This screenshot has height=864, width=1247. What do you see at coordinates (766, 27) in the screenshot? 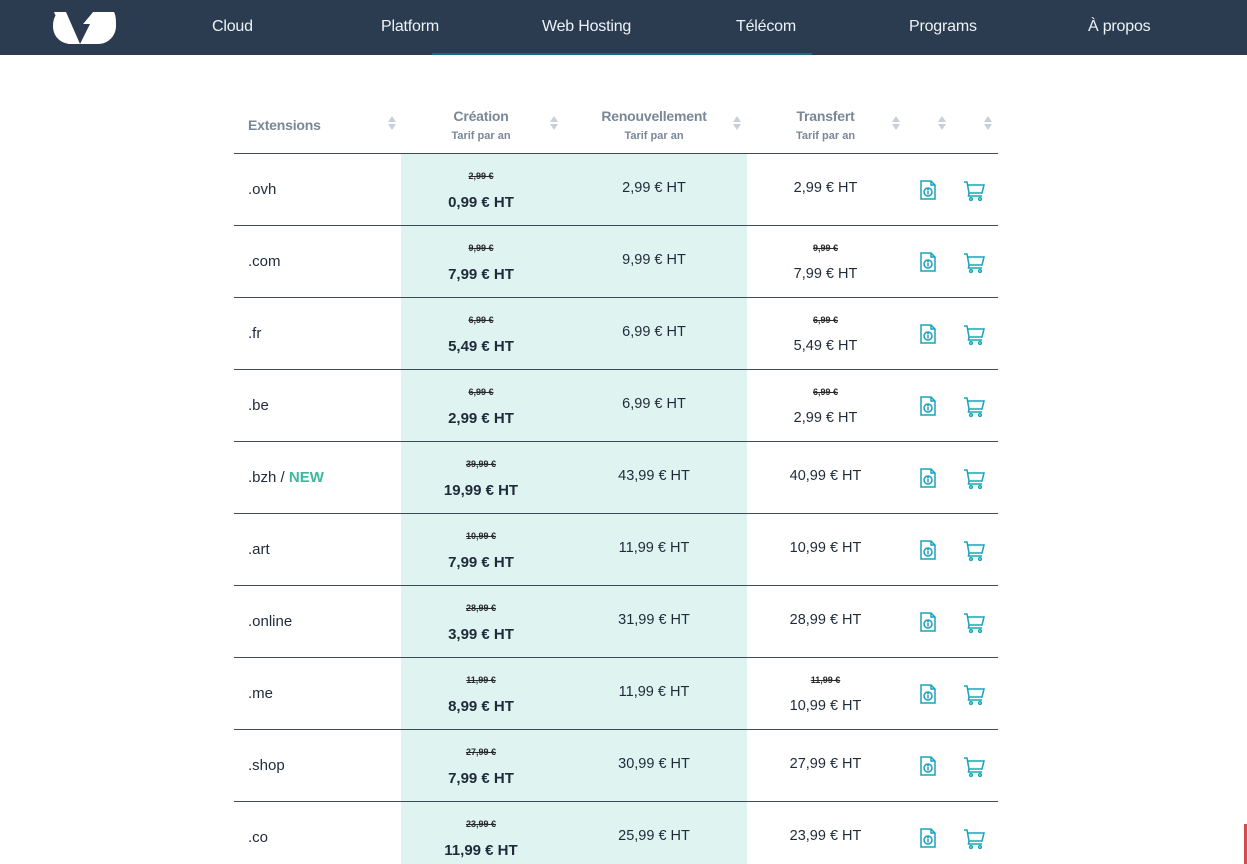
I see `nav-telecom: Télécom` at bounding box center [766, 27].